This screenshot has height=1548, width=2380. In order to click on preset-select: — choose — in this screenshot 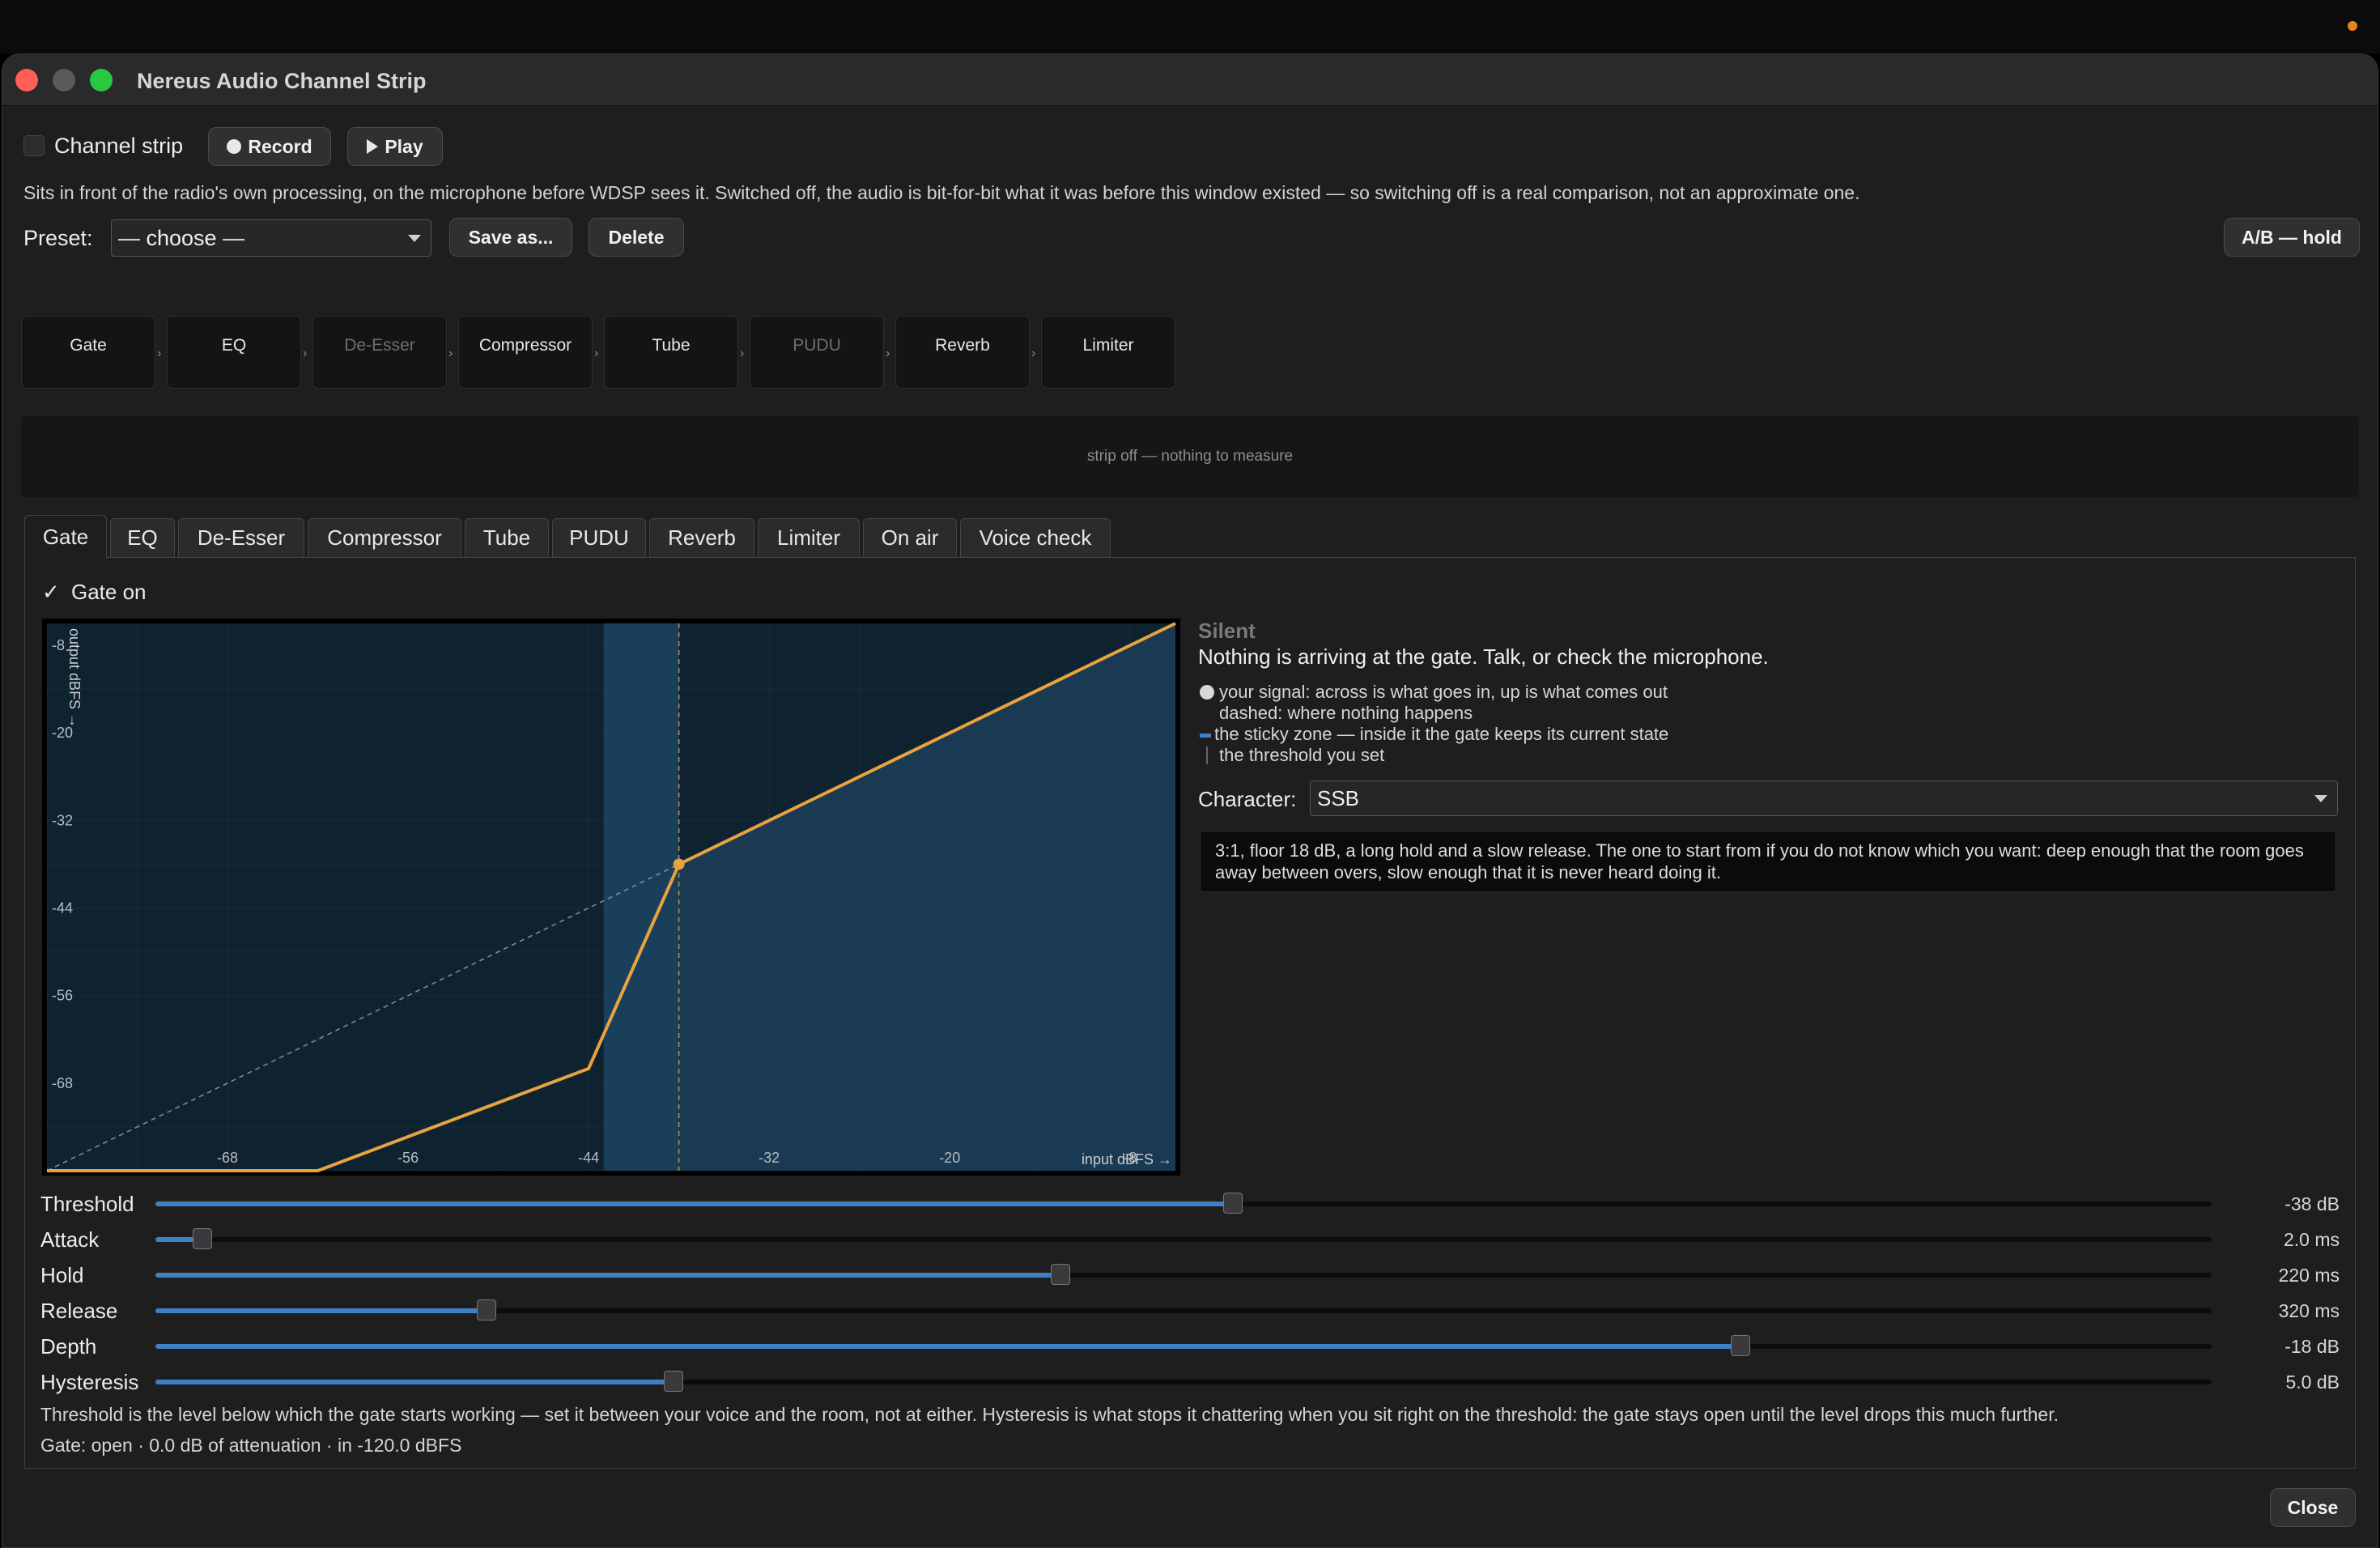, I will do `click(271, 238)`.